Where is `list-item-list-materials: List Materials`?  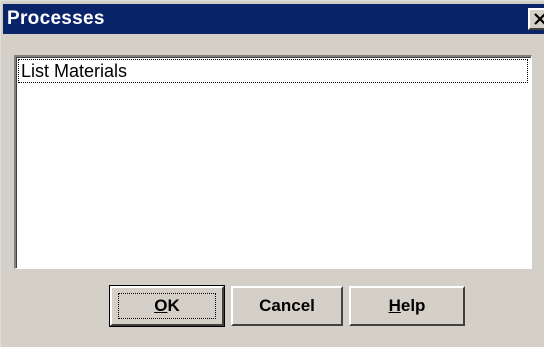
list-item-list-materials: List Materials is located at coordinates (273, 71).